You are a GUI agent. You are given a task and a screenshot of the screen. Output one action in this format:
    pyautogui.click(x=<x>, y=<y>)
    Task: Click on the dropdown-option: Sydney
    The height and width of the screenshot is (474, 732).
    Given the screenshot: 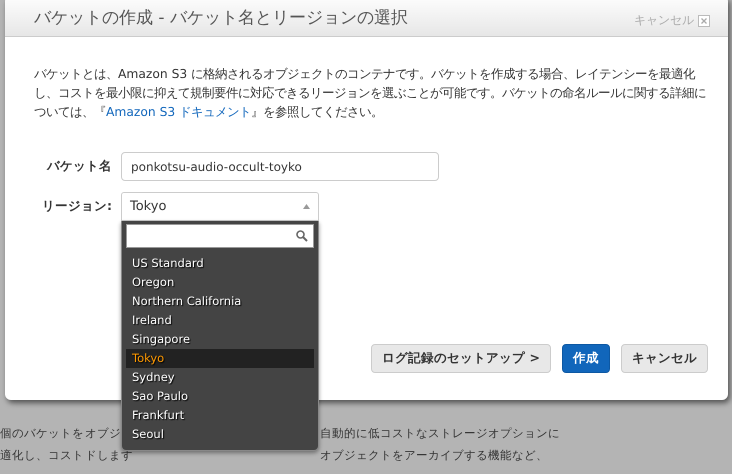 What is the action you would take?
    pyautogui.click(x=220, y=377)
    